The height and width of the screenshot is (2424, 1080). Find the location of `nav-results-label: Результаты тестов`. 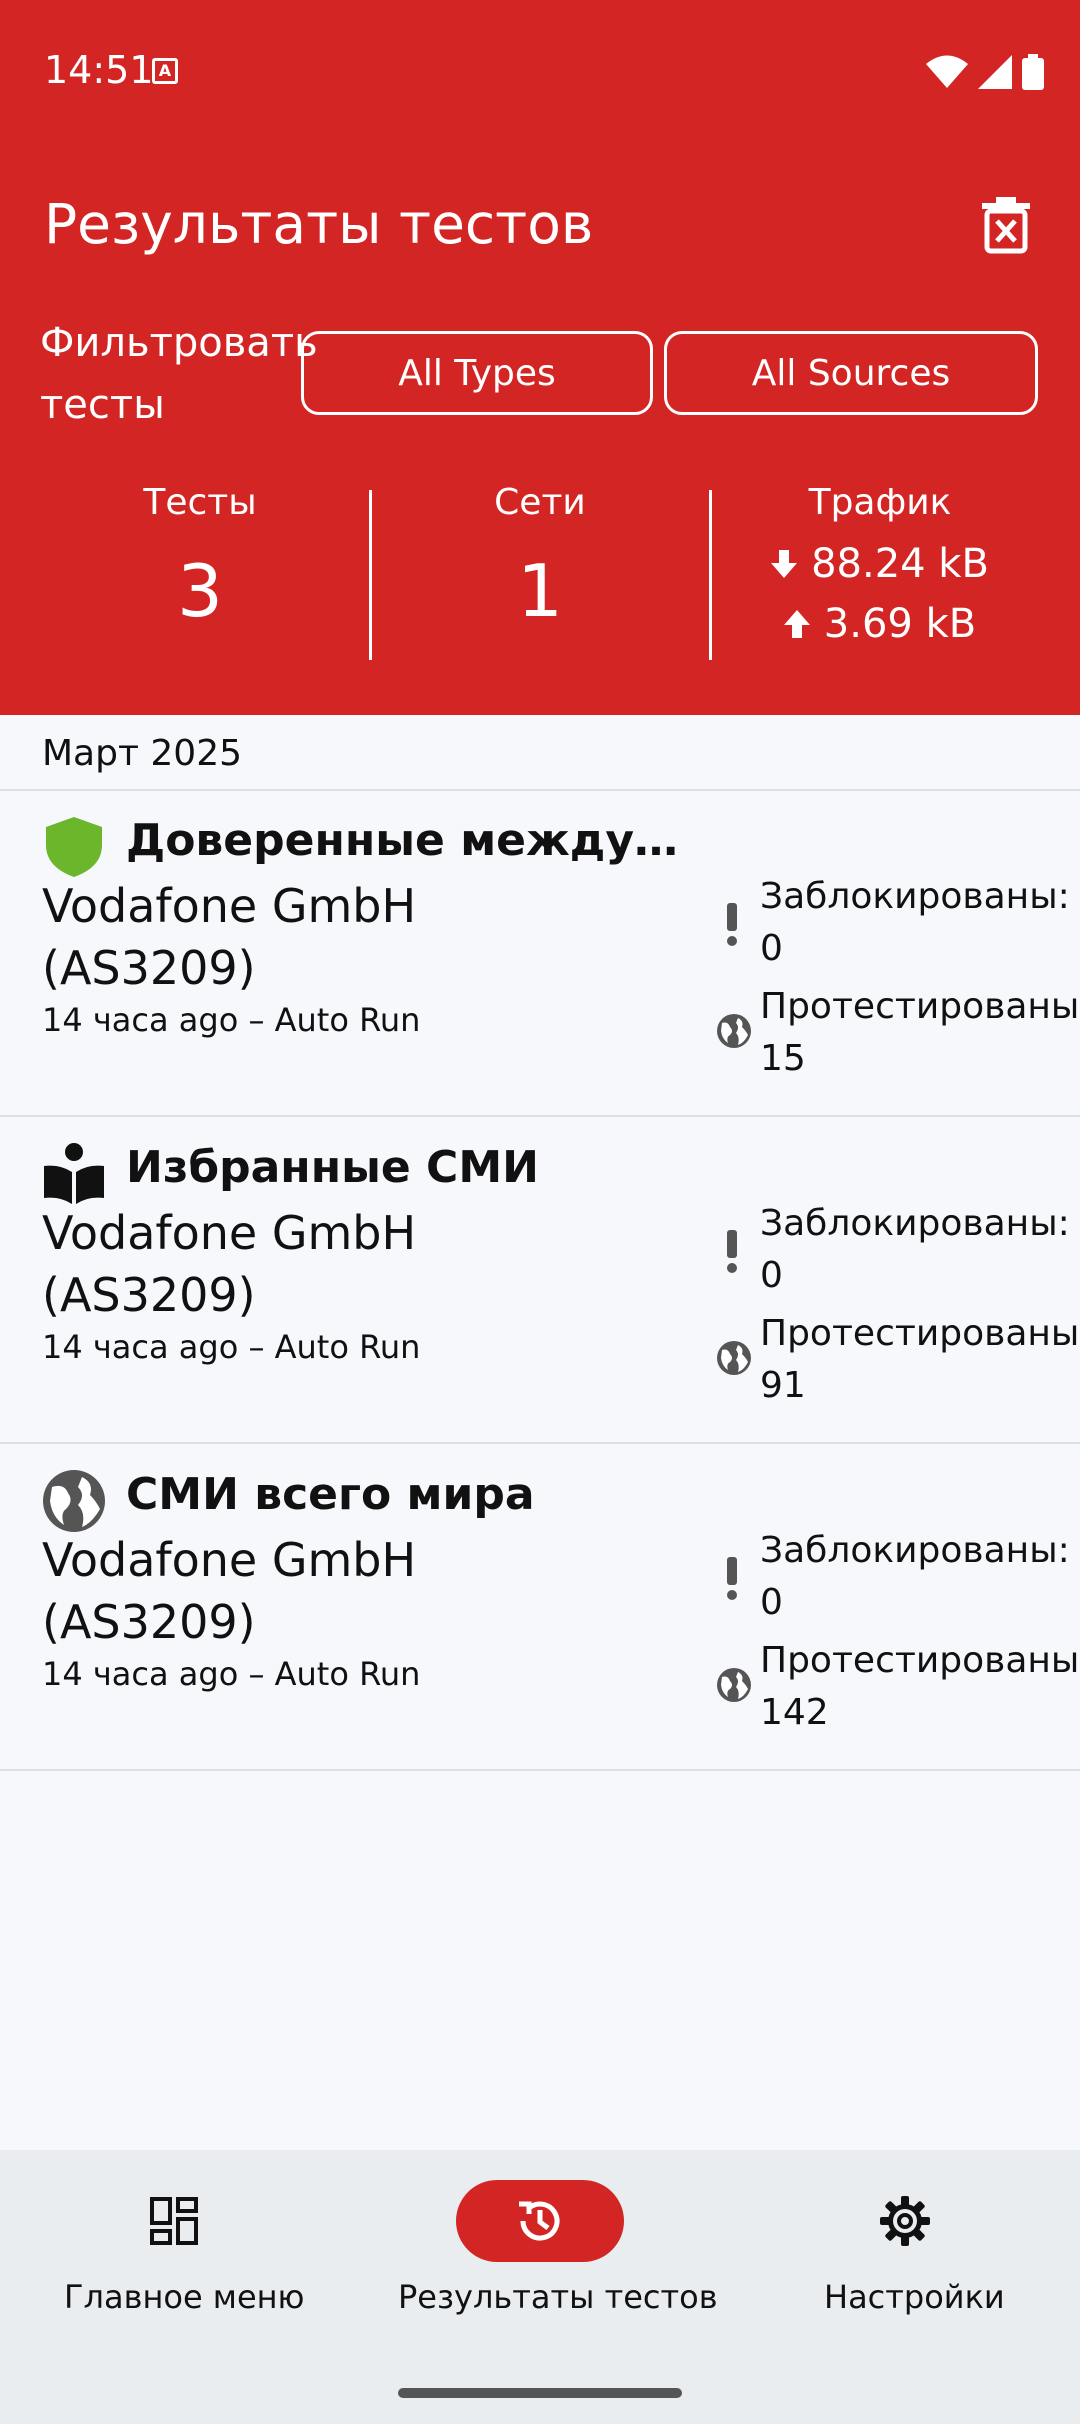

nav-results-label: Результаты тестов is located at coordinates (558, 2297).